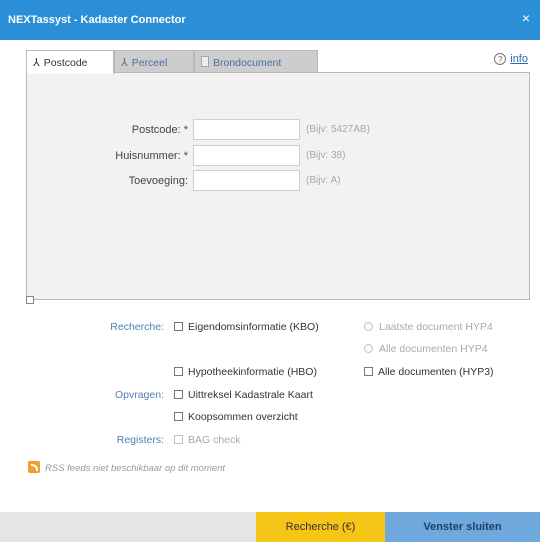  Describe the element at coordinates (436, 372) in the screenshot. I see `alle-hyp3-label: Alle documenten (HYP3)` at that location.